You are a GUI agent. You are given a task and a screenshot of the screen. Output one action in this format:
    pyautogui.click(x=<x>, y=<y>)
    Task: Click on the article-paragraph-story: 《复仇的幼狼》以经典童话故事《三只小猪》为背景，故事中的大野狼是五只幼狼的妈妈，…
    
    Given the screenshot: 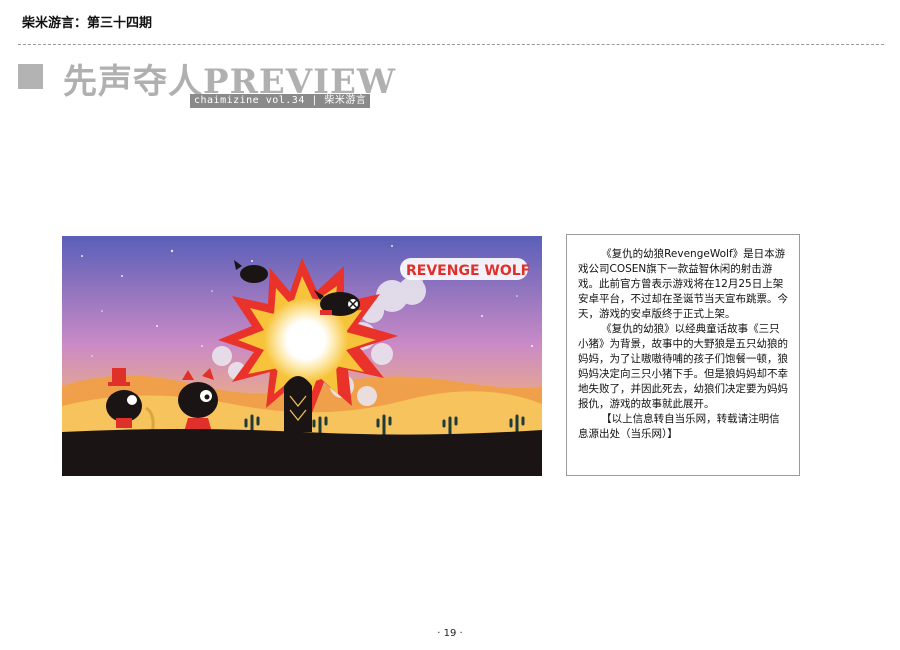 What is the action you would take?
    pyautogui.click(x=683, y=366)
    